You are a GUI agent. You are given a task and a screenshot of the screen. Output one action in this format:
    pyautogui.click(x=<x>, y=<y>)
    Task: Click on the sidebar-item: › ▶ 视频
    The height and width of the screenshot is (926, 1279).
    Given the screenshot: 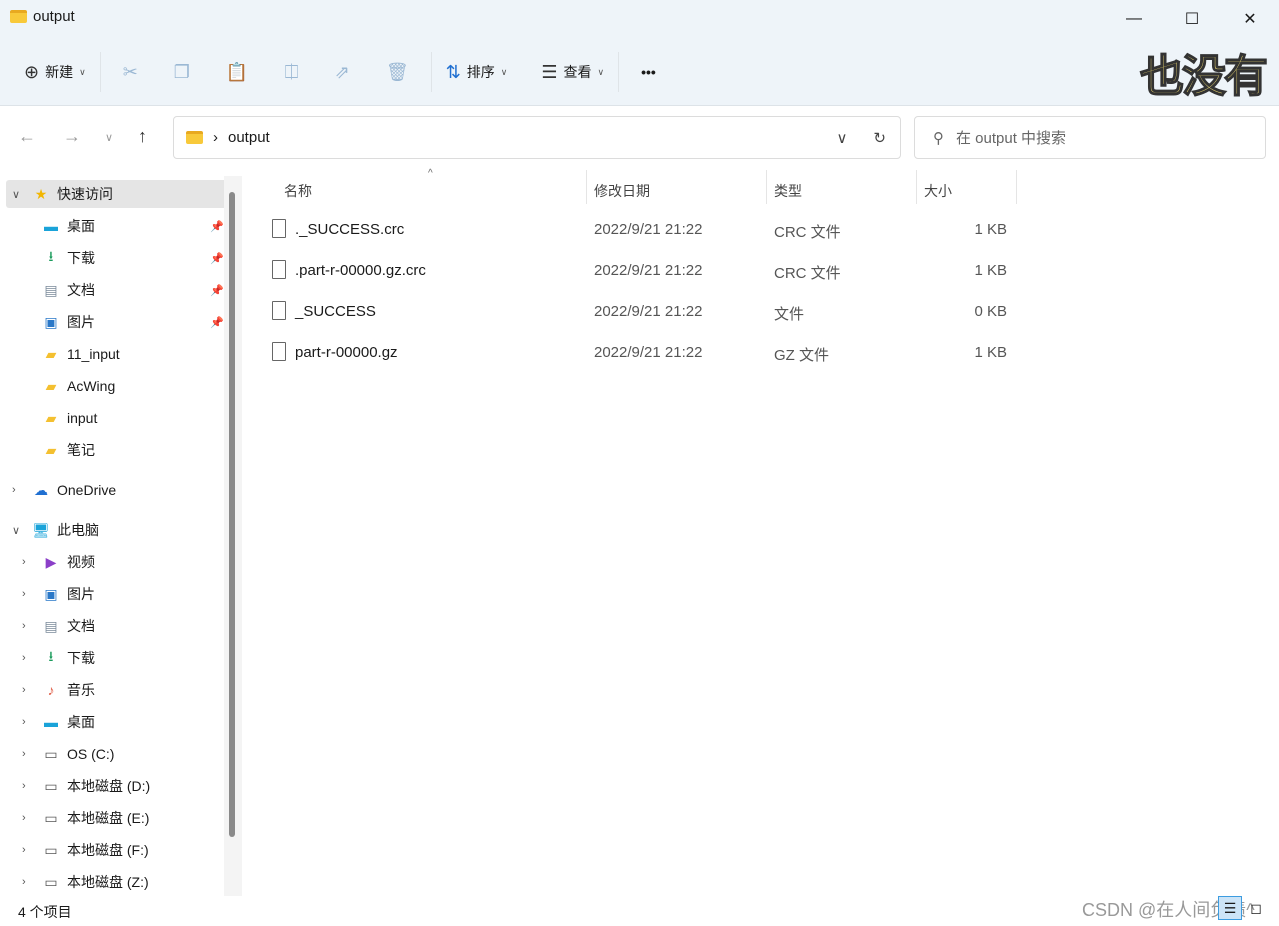 What is the action you would take?
    pyautogui.click(x=117, y=562)
    